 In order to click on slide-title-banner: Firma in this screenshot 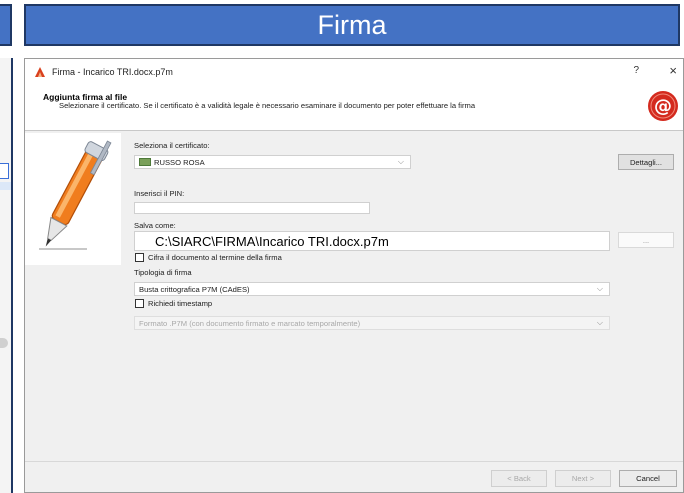, I will do `click(352, 25)`.